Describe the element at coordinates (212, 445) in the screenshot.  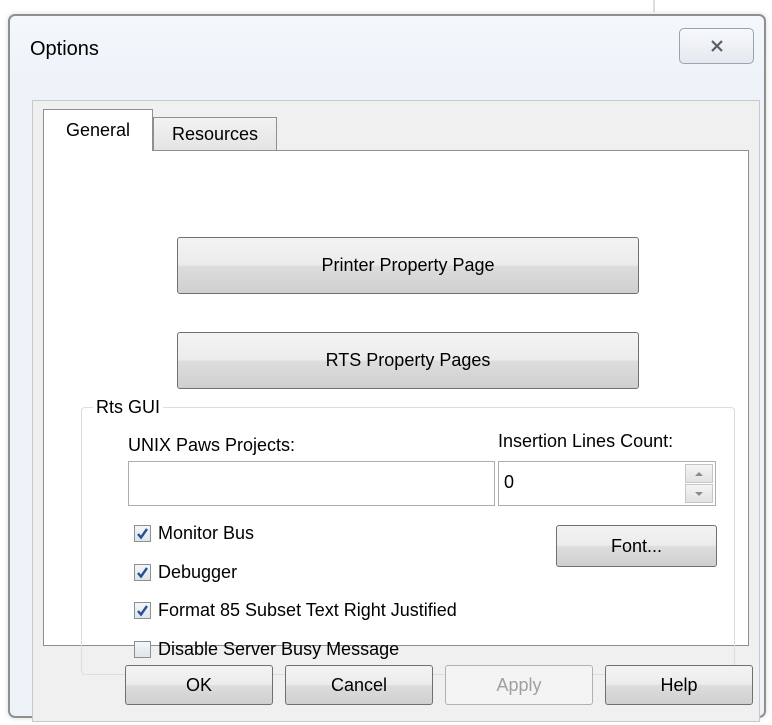
I see `unix-paws-projects-label: UNIX Paws Projects:` at that location.